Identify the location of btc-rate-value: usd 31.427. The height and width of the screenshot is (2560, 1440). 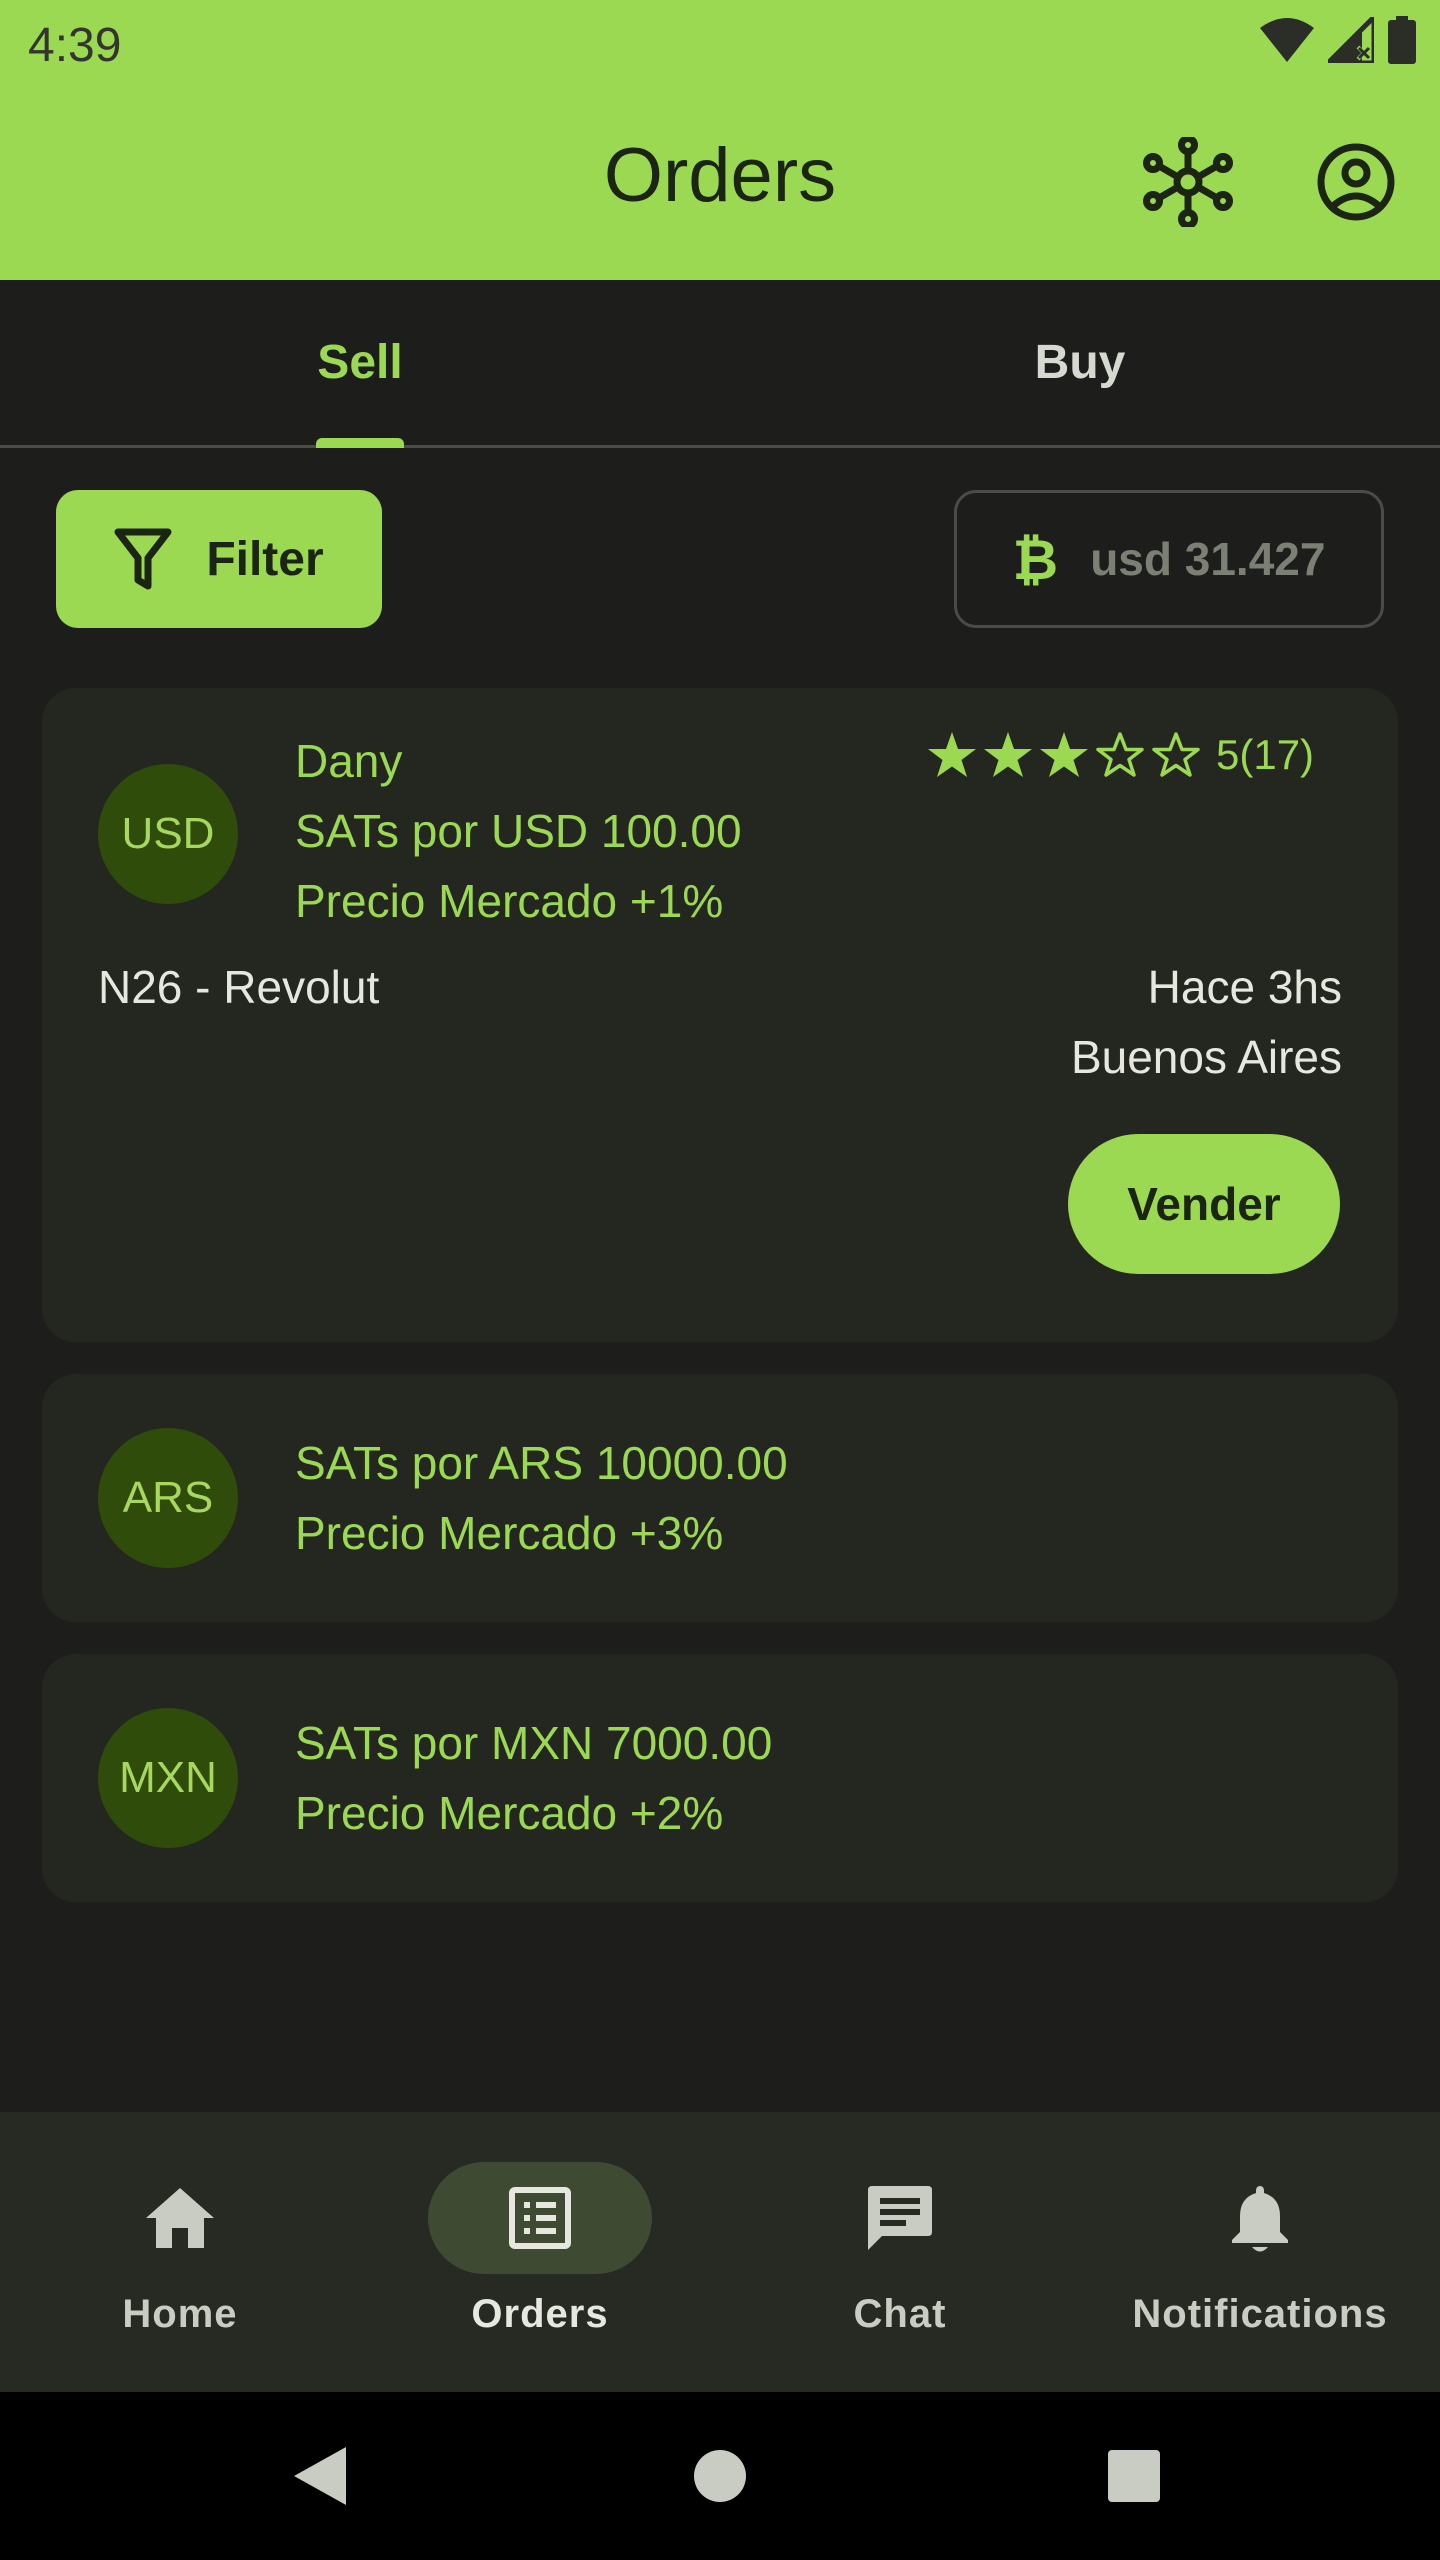
(1208, 559).